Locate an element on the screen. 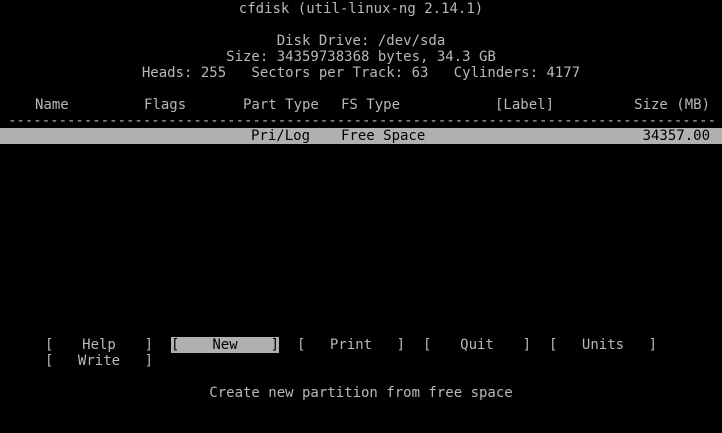 The width and height of the screenshot is (722, 433). column-header-part-type: Part Type is located at coordinates (281, 105).